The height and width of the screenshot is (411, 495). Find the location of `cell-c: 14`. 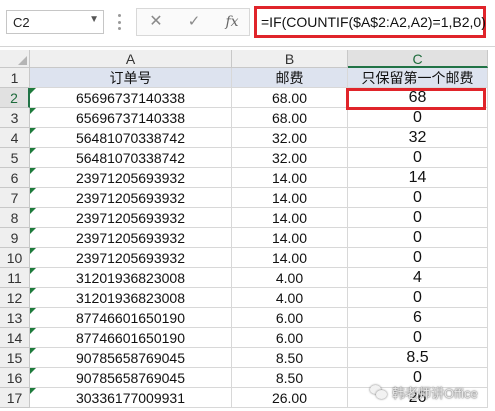

cell-c: 14 is located at coordinates (418, 178).